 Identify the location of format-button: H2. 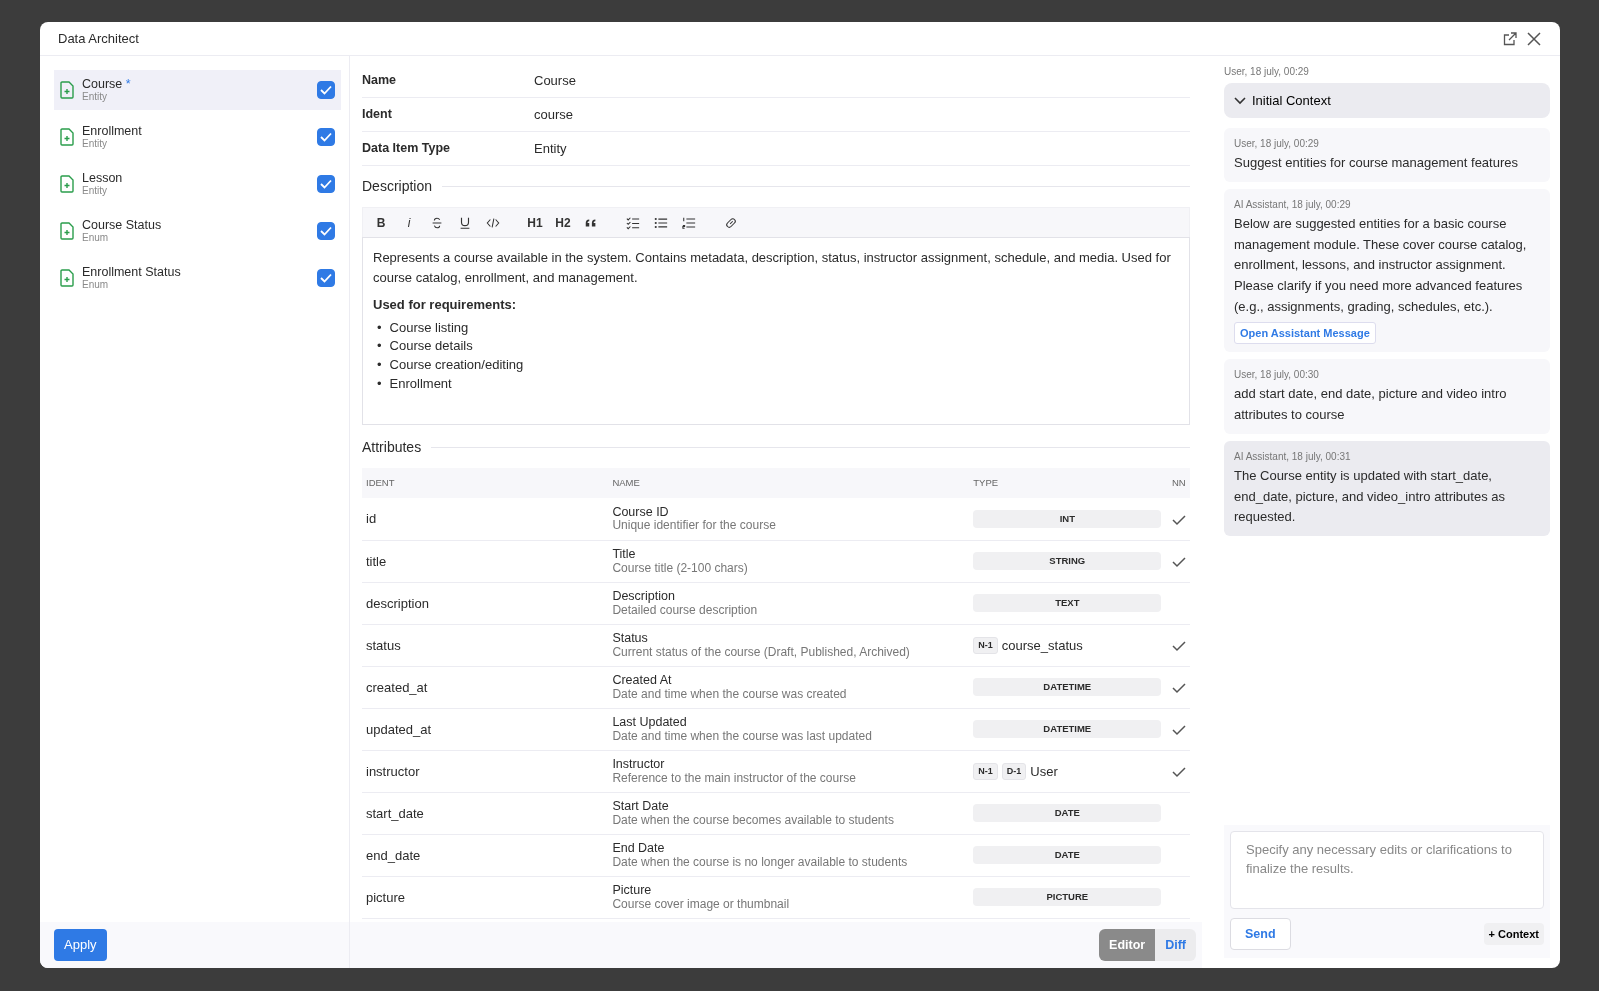
(563, 222).